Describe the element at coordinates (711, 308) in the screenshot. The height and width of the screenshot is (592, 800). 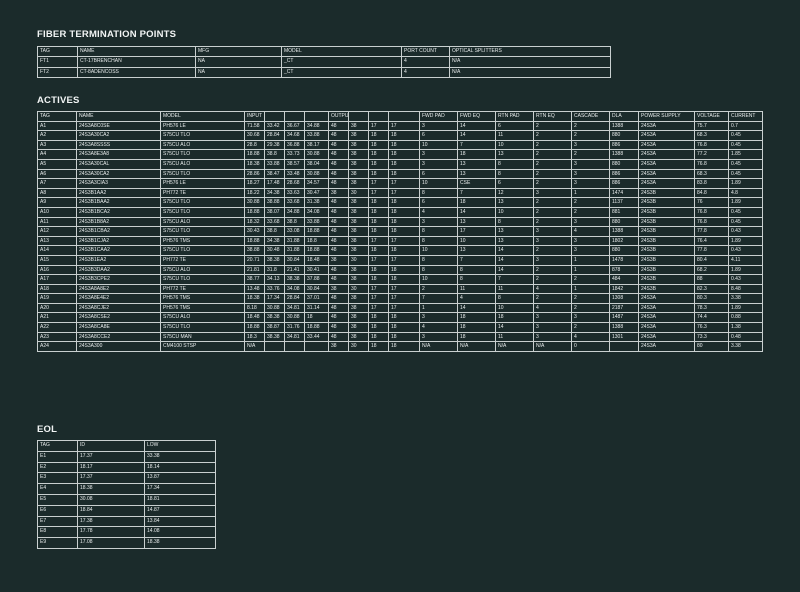
I see `actives-cell: 78.3` at that location.